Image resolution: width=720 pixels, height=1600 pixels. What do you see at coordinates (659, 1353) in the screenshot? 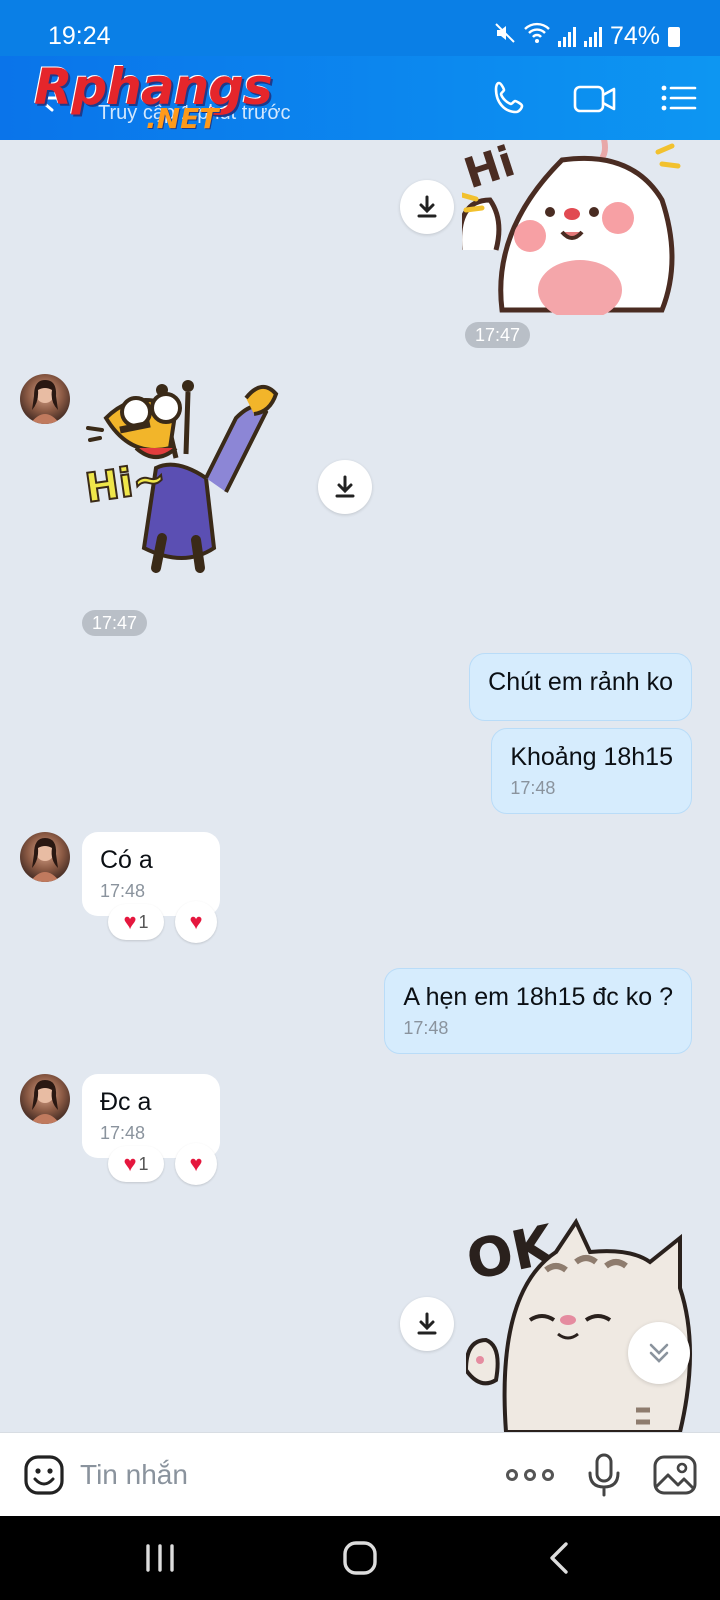
I see `scroll-to-bottom-button` at bounding box center [659, 1353].